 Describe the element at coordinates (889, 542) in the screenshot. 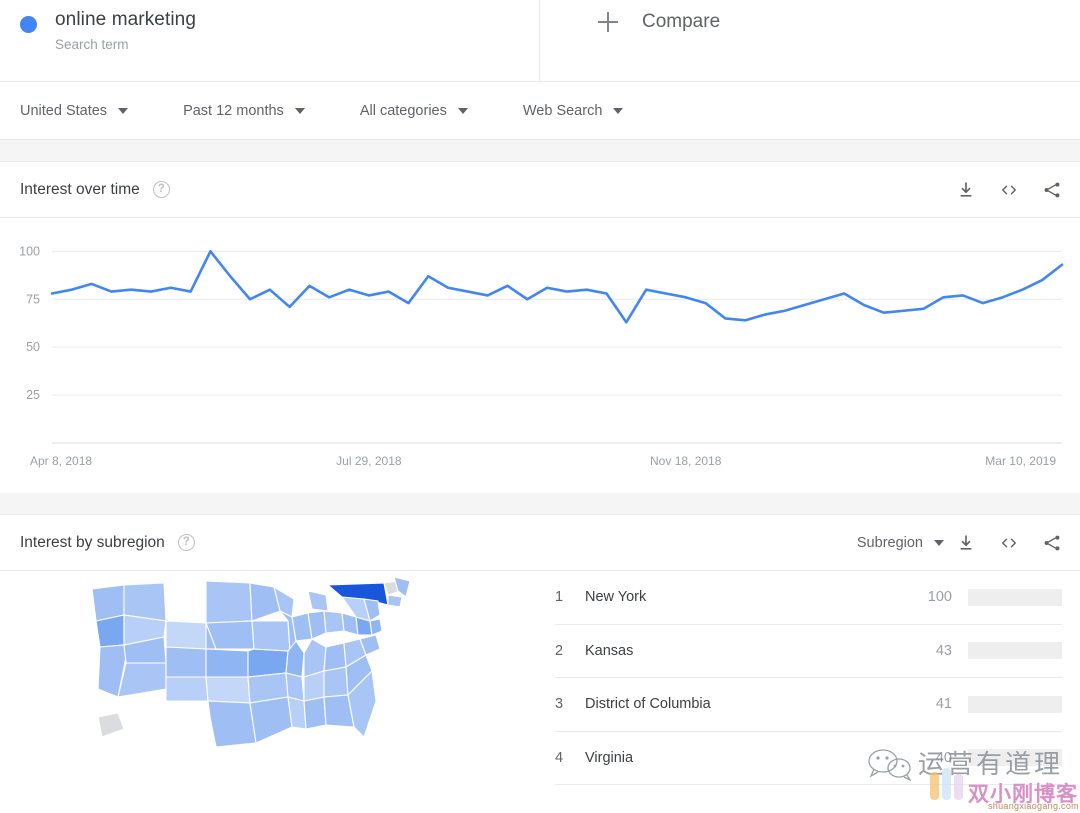

I see `subregion-select-label: Subregion` at that location.